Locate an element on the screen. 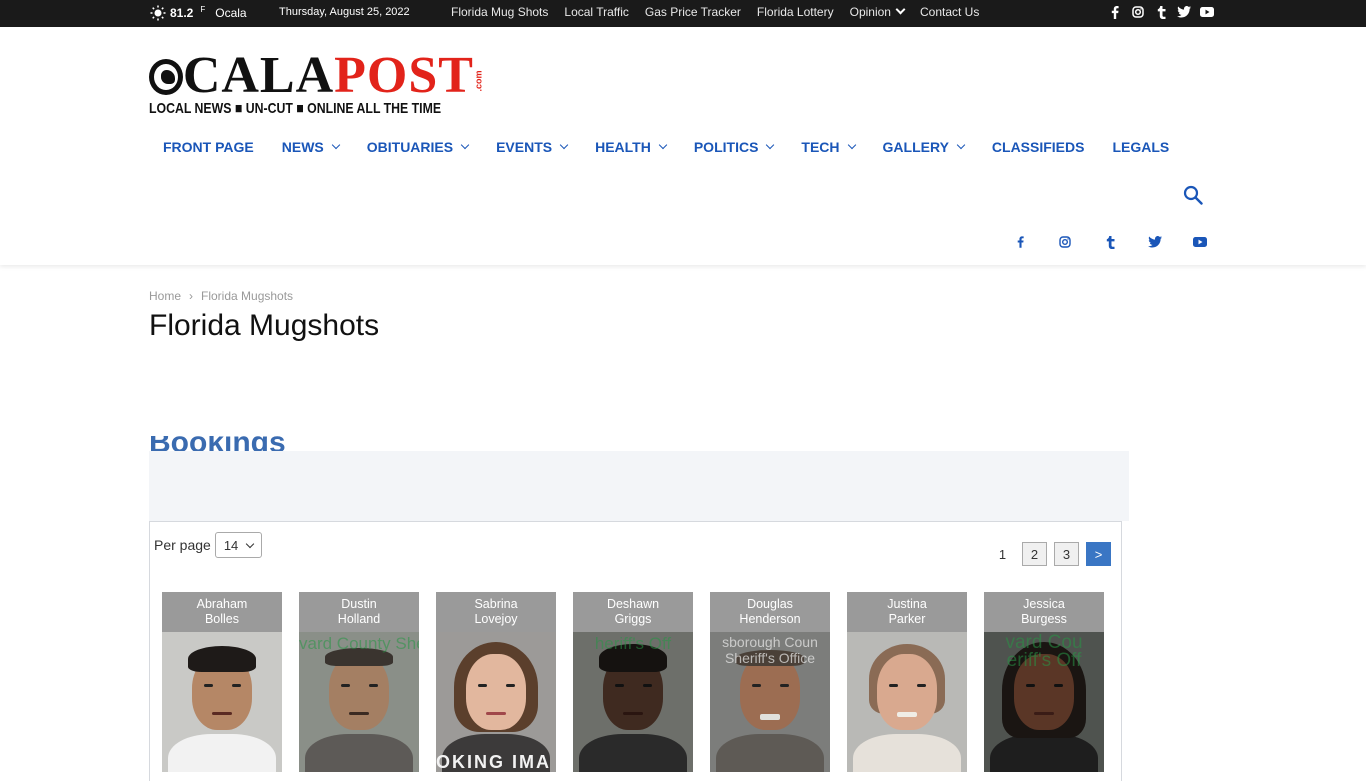 Image resolution: width=1366 pixels, height=781 pixels. mugshot-name: Deshawn Griggs is located at coordinates (633, 612).